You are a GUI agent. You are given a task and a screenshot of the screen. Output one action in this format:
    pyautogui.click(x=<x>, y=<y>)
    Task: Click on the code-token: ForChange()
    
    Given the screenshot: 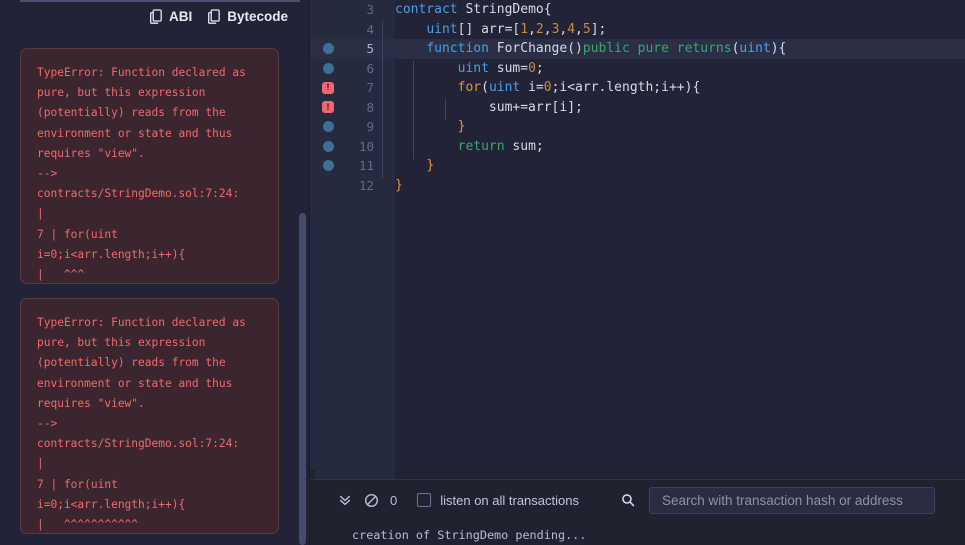 What is the action you would take?
    pyautogui.click(x=535, y=49)
    